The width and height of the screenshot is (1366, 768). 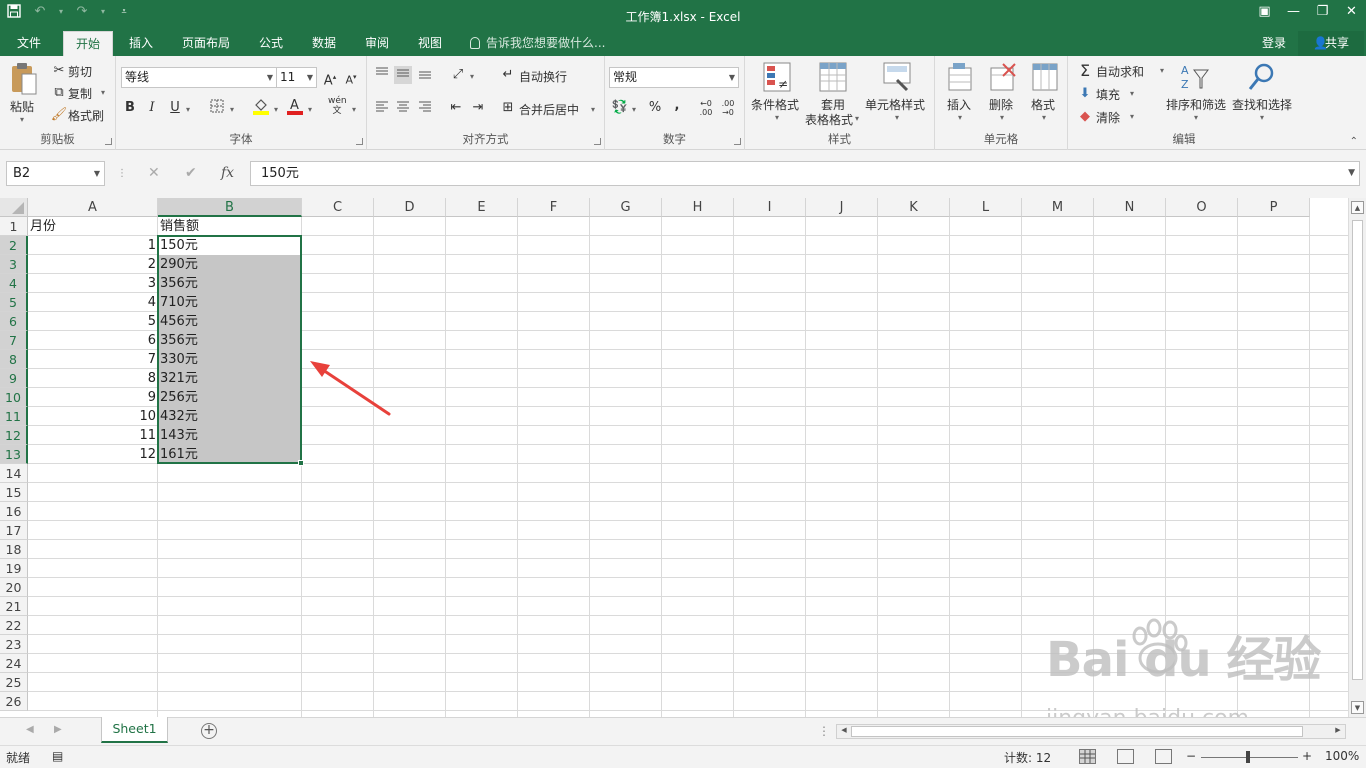 I want to click on share-button: 👤共享, so click(x=1331, y=43).